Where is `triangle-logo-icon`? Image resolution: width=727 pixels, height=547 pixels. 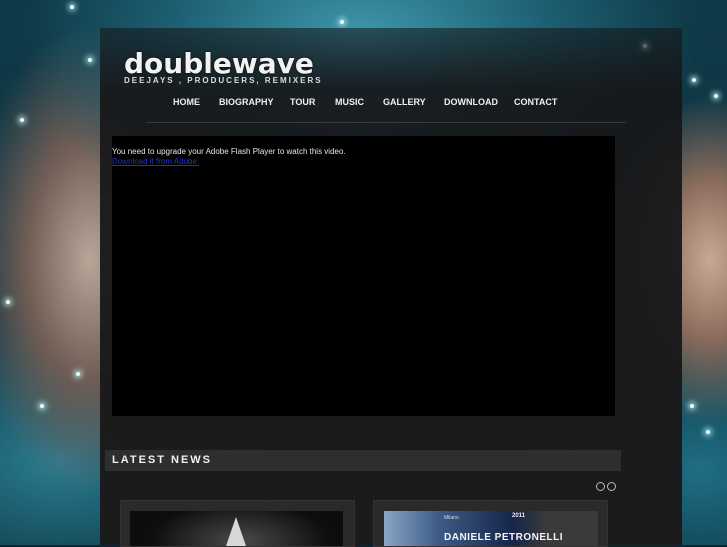 triangle-logo-icon is located at coordinates (236, 531).